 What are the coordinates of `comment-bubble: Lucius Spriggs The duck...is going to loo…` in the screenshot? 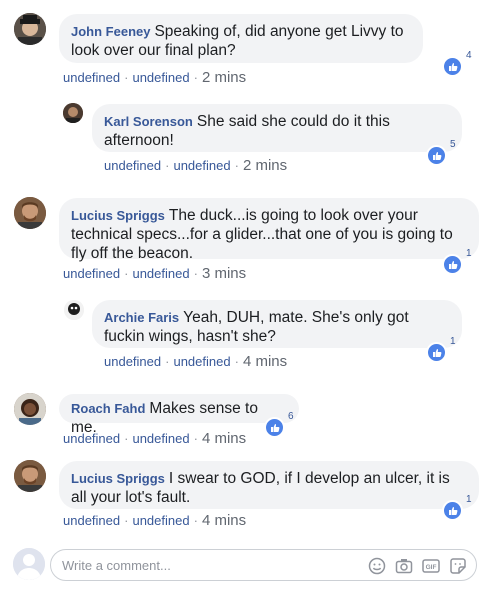 It's located at (269, 230).